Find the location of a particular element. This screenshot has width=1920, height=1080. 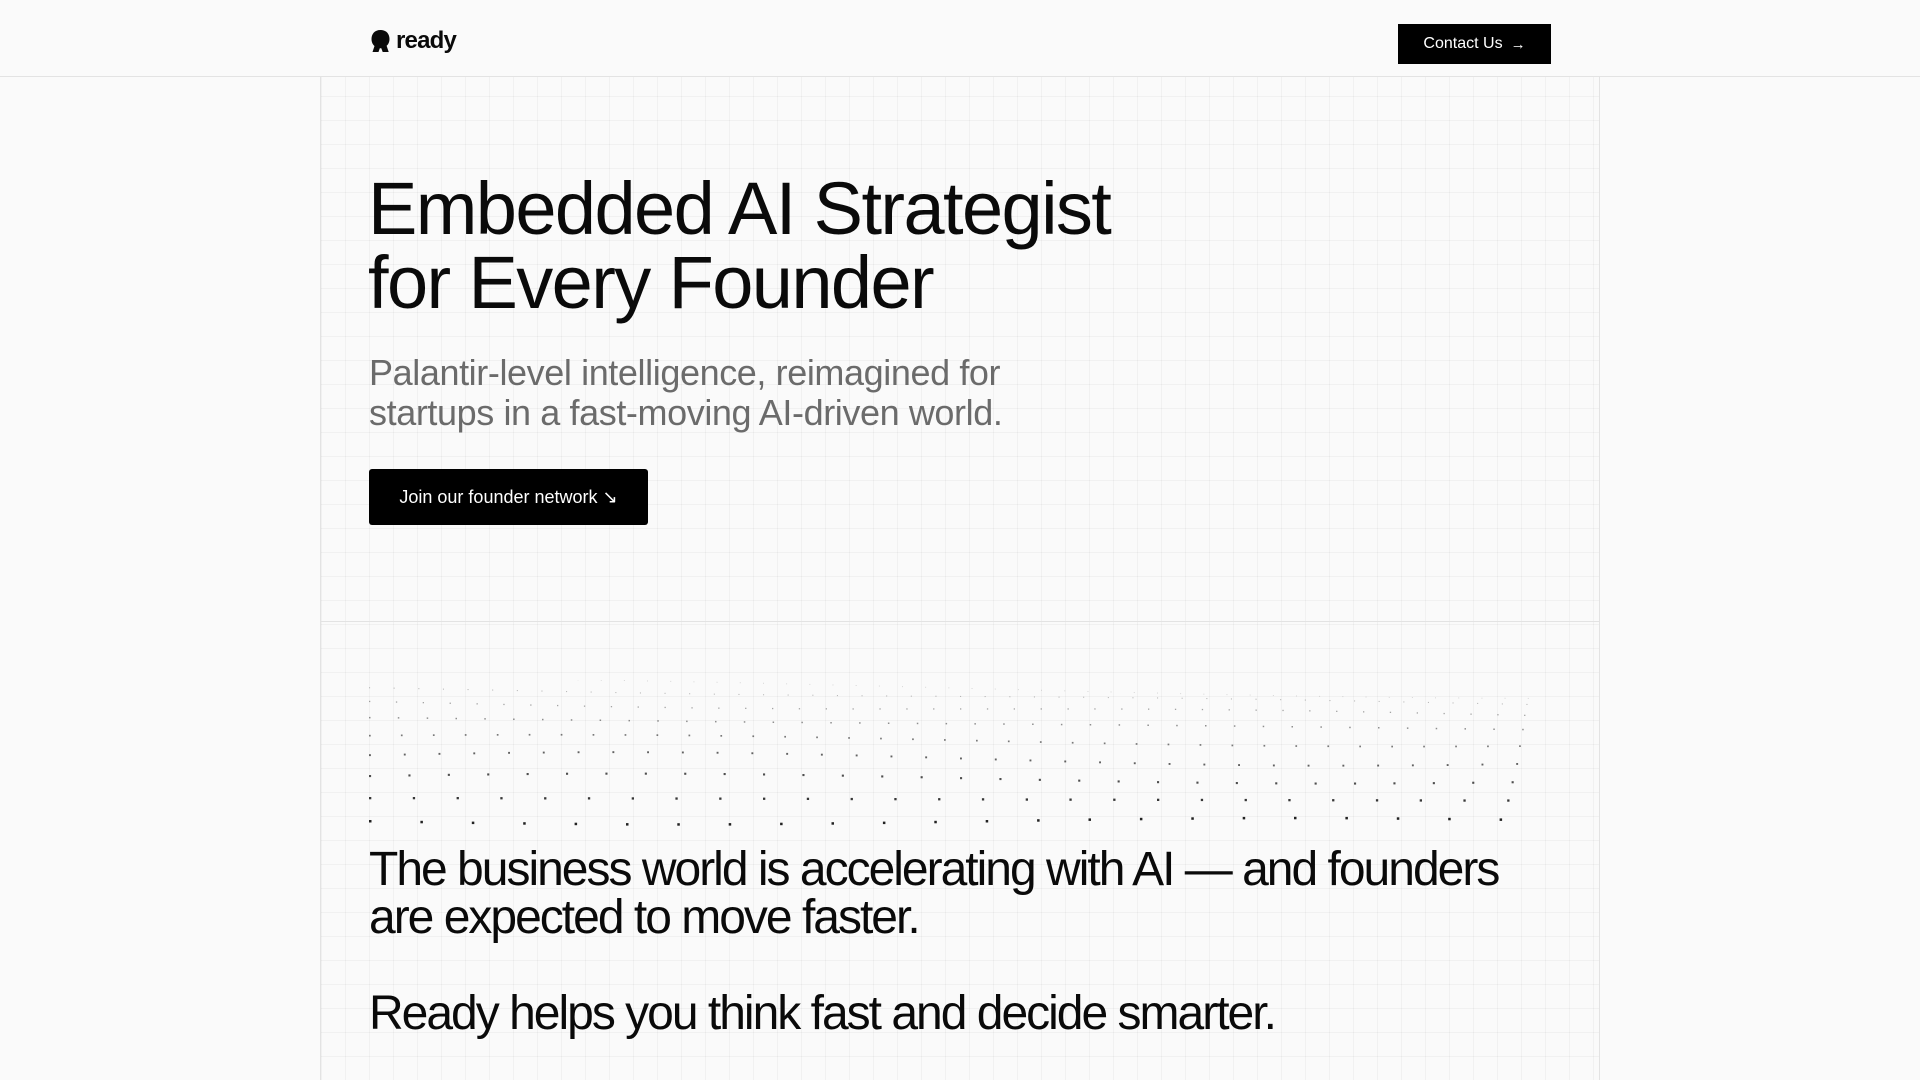

join-founder-network-button: Join our founder network ↘ is located at coordinates (508, 497).